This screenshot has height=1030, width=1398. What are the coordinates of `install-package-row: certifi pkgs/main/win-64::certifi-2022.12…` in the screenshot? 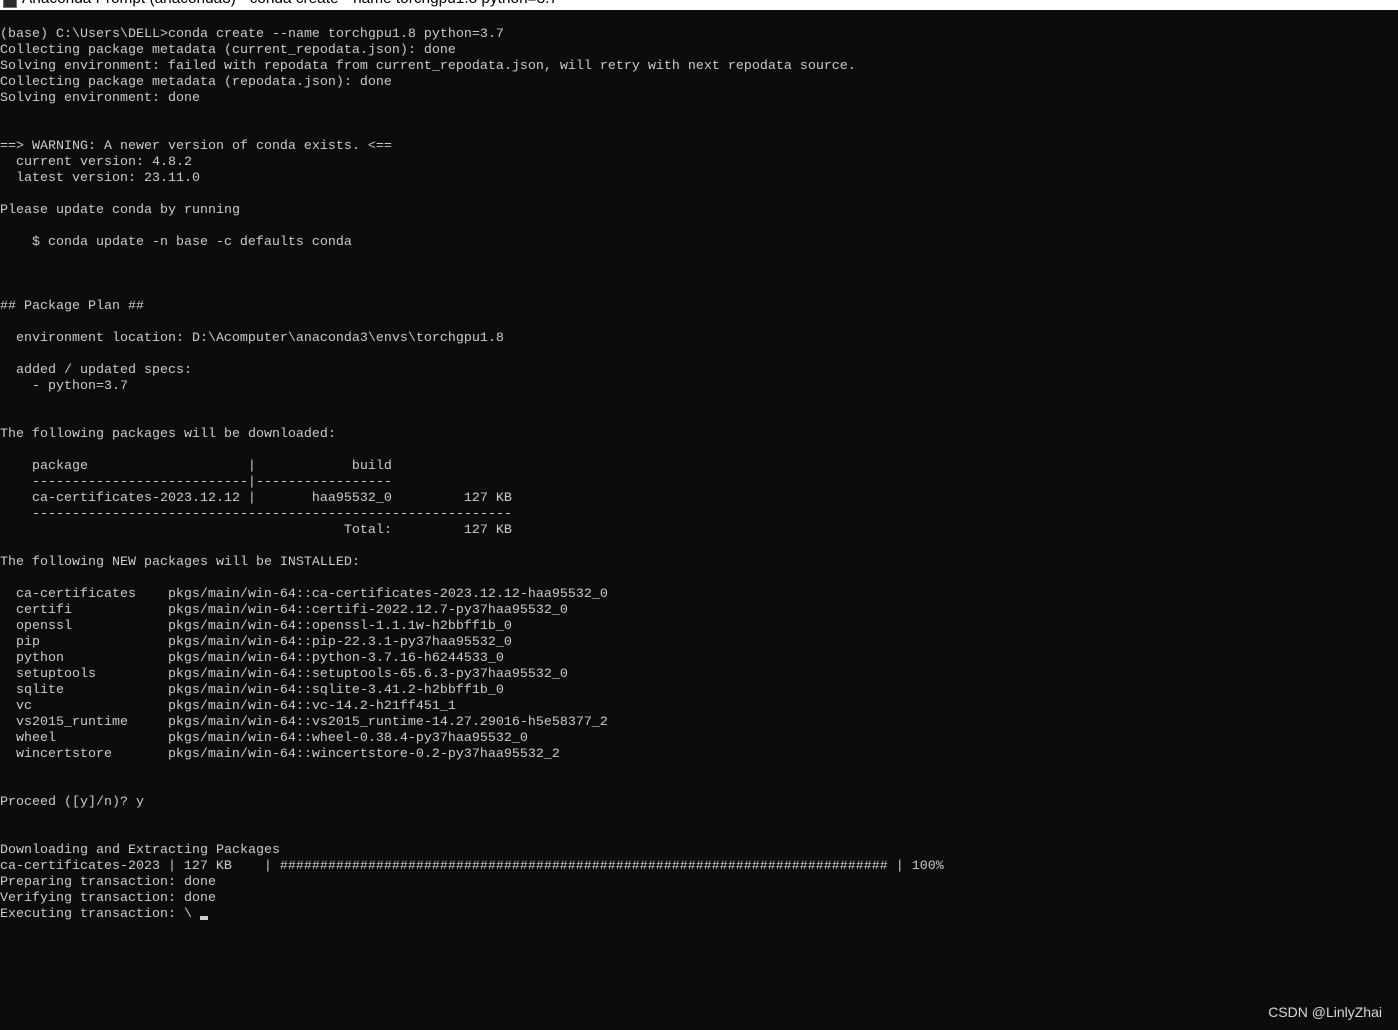 It's located at (699, 611).